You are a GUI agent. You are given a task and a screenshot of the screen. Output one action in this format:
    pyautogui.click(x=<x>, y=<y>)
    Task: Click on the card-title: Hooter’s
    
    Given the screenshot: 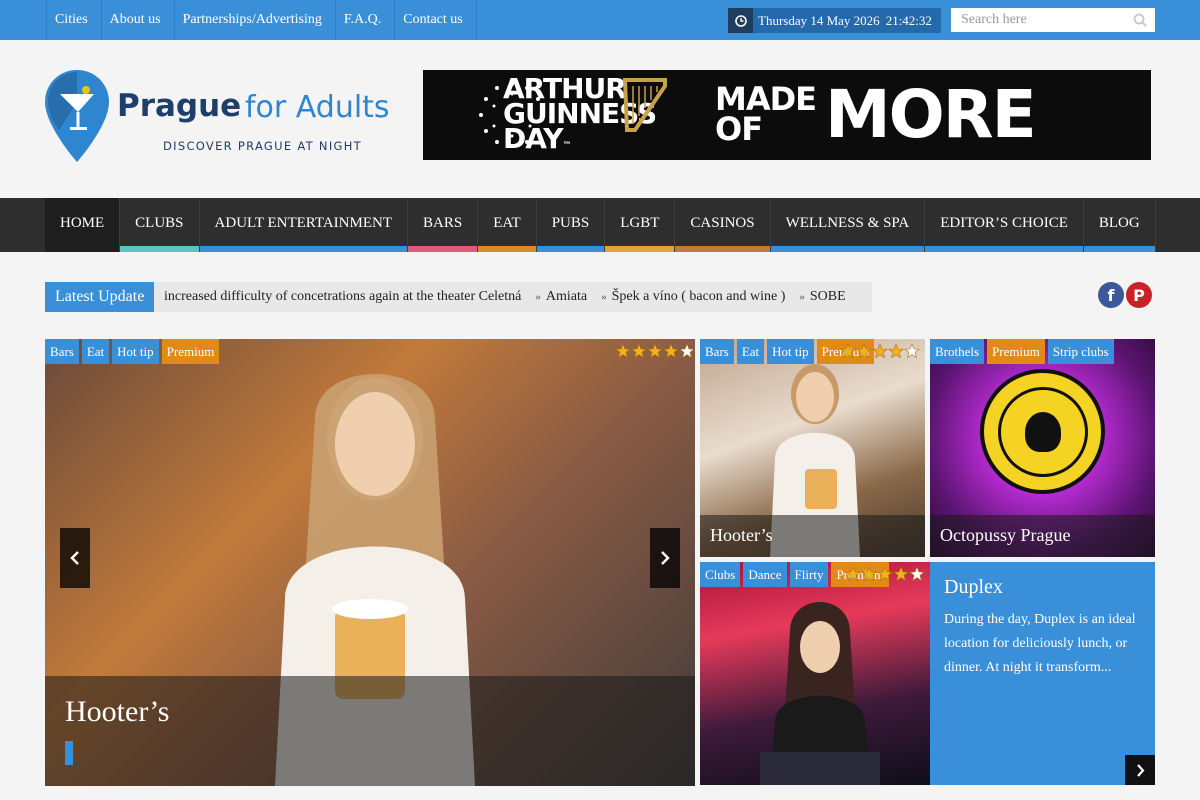 What is the action you would take?
    pyautogui.click(x=741, y=535)
    